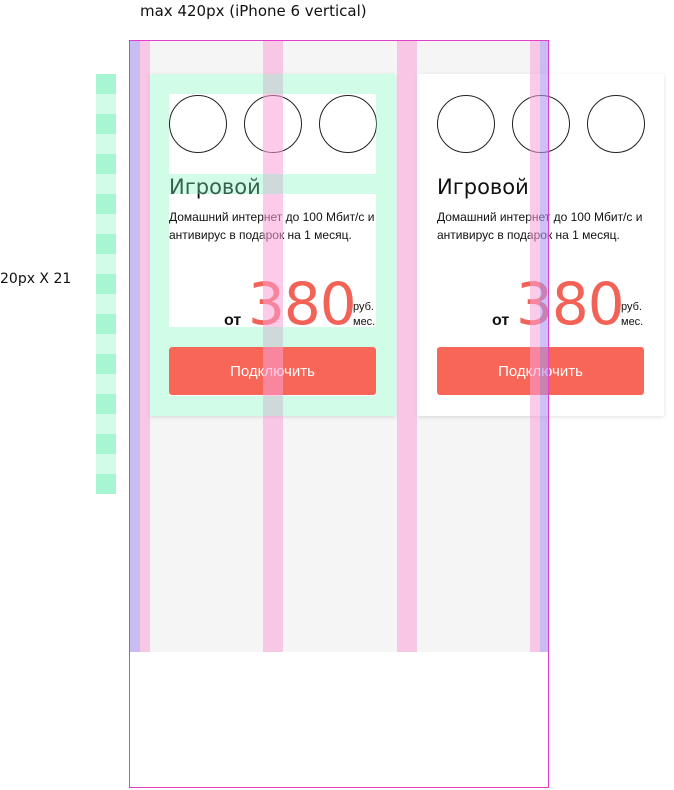  I want to click on price-unit-currency: руб., so click(631, 307).